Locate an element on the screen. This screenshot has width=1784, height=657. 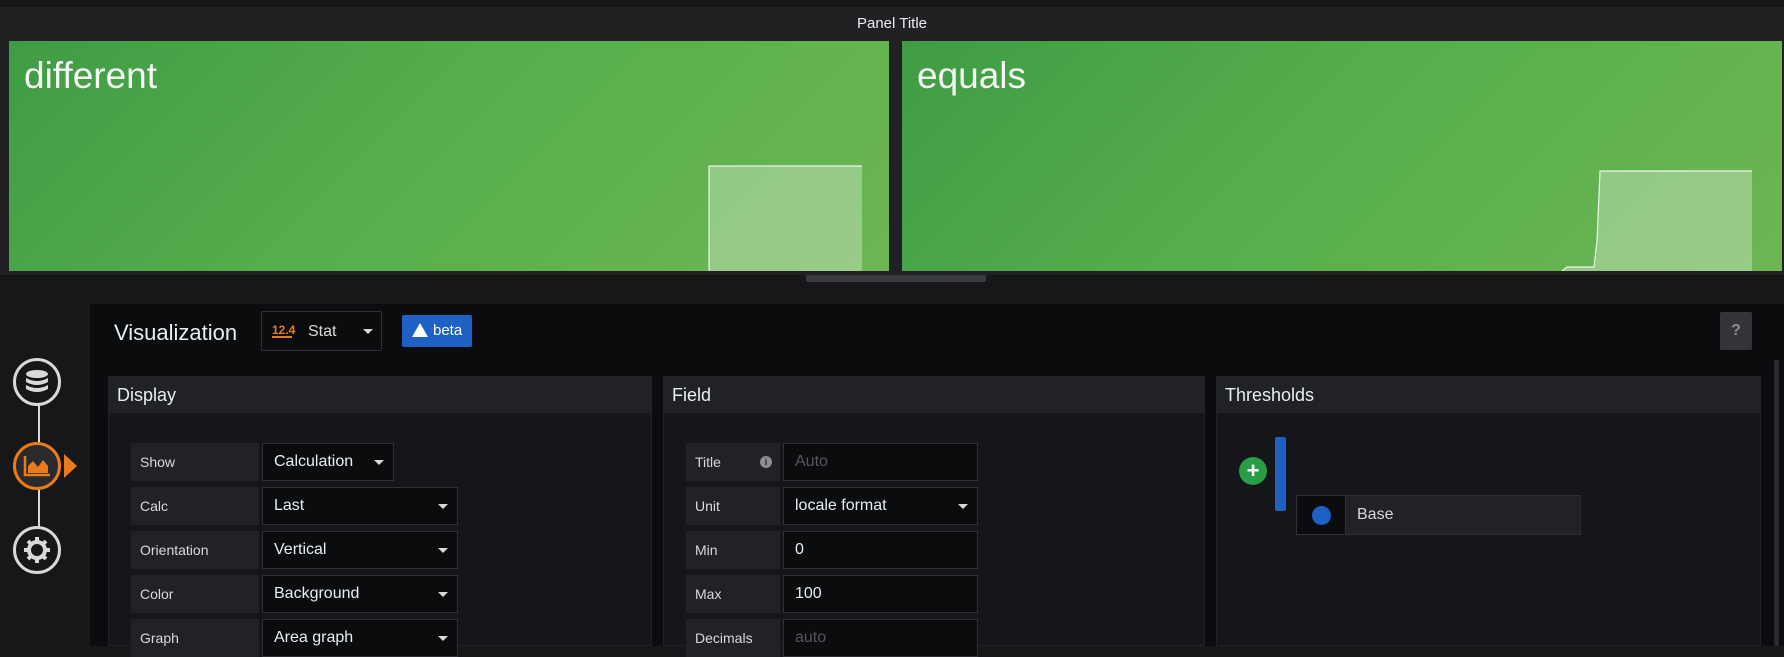
sidebar-item-visualization is located at coordinates (37, 466).